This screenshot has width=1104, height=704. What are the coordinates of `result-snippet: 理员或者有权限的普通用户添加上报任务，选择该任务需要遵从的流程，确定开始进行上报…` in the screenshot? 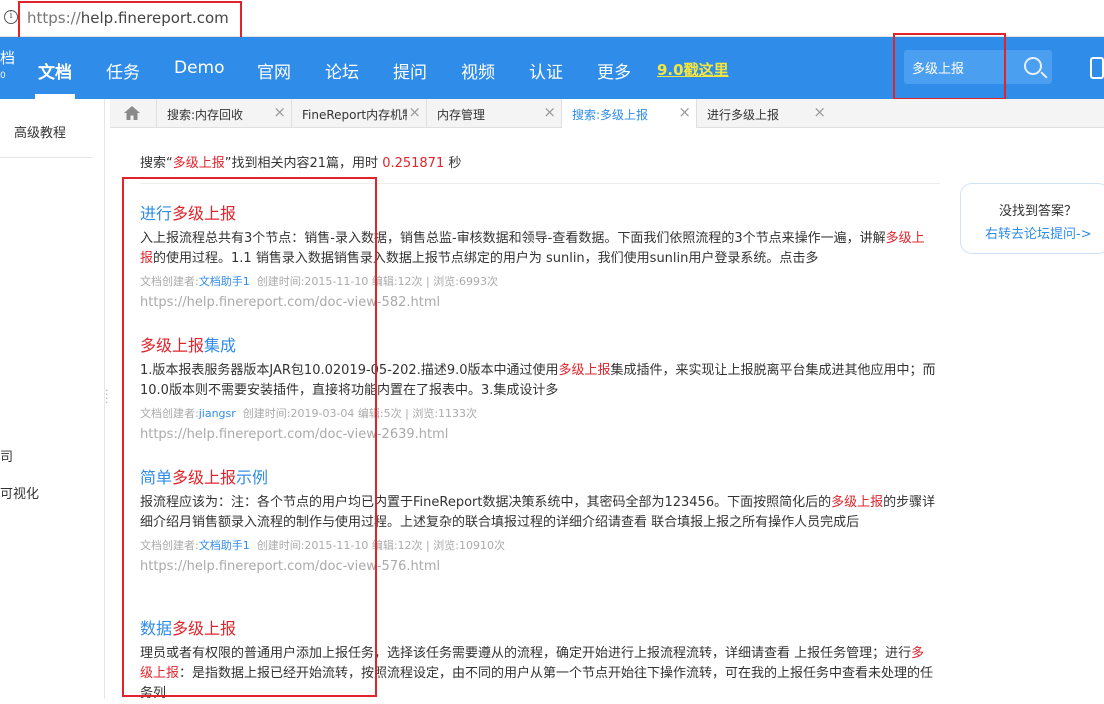 It's located at (537, 673).